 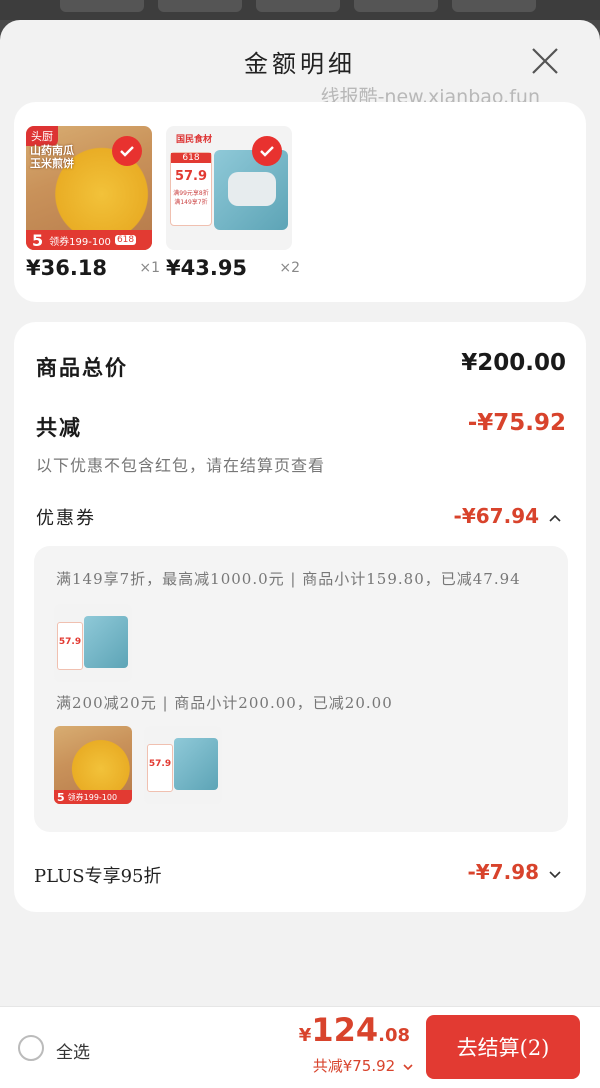 I want to click on goods-total-value: ¥200.00, so click(x=513, y=363).